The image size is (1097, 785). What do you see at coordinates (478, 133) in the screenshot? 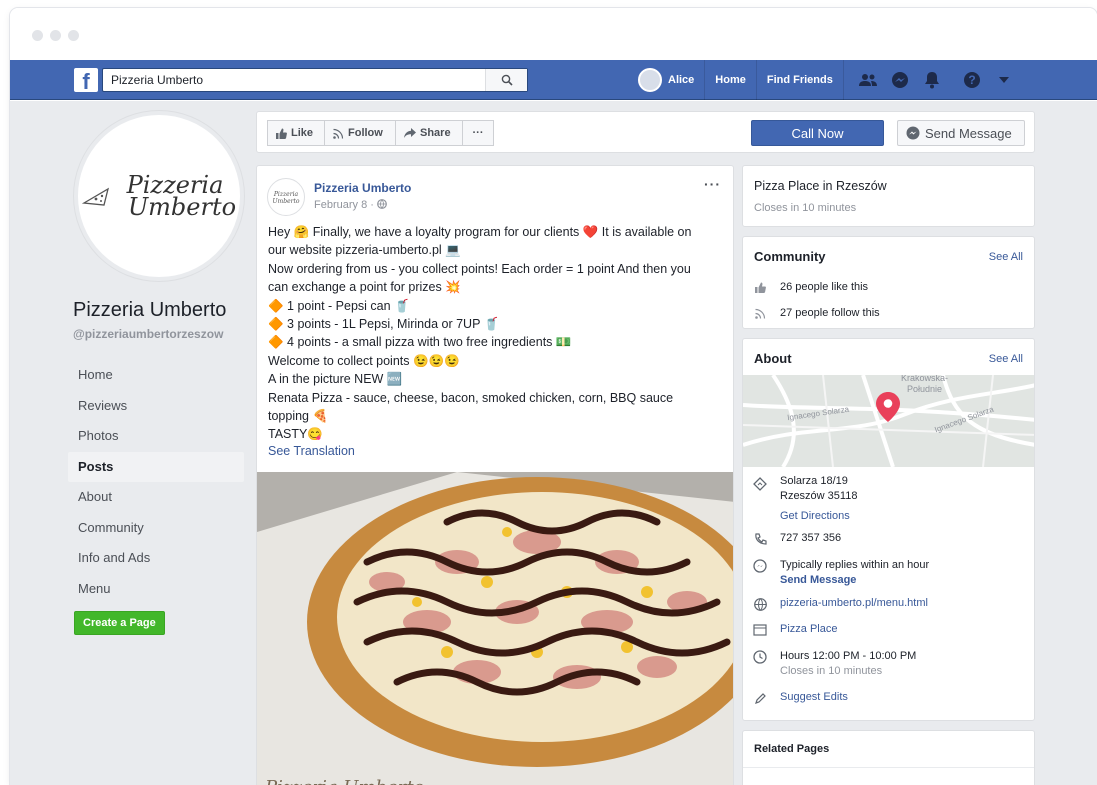
I see `more-actions-button: ···` at bounding box center [478, 133].